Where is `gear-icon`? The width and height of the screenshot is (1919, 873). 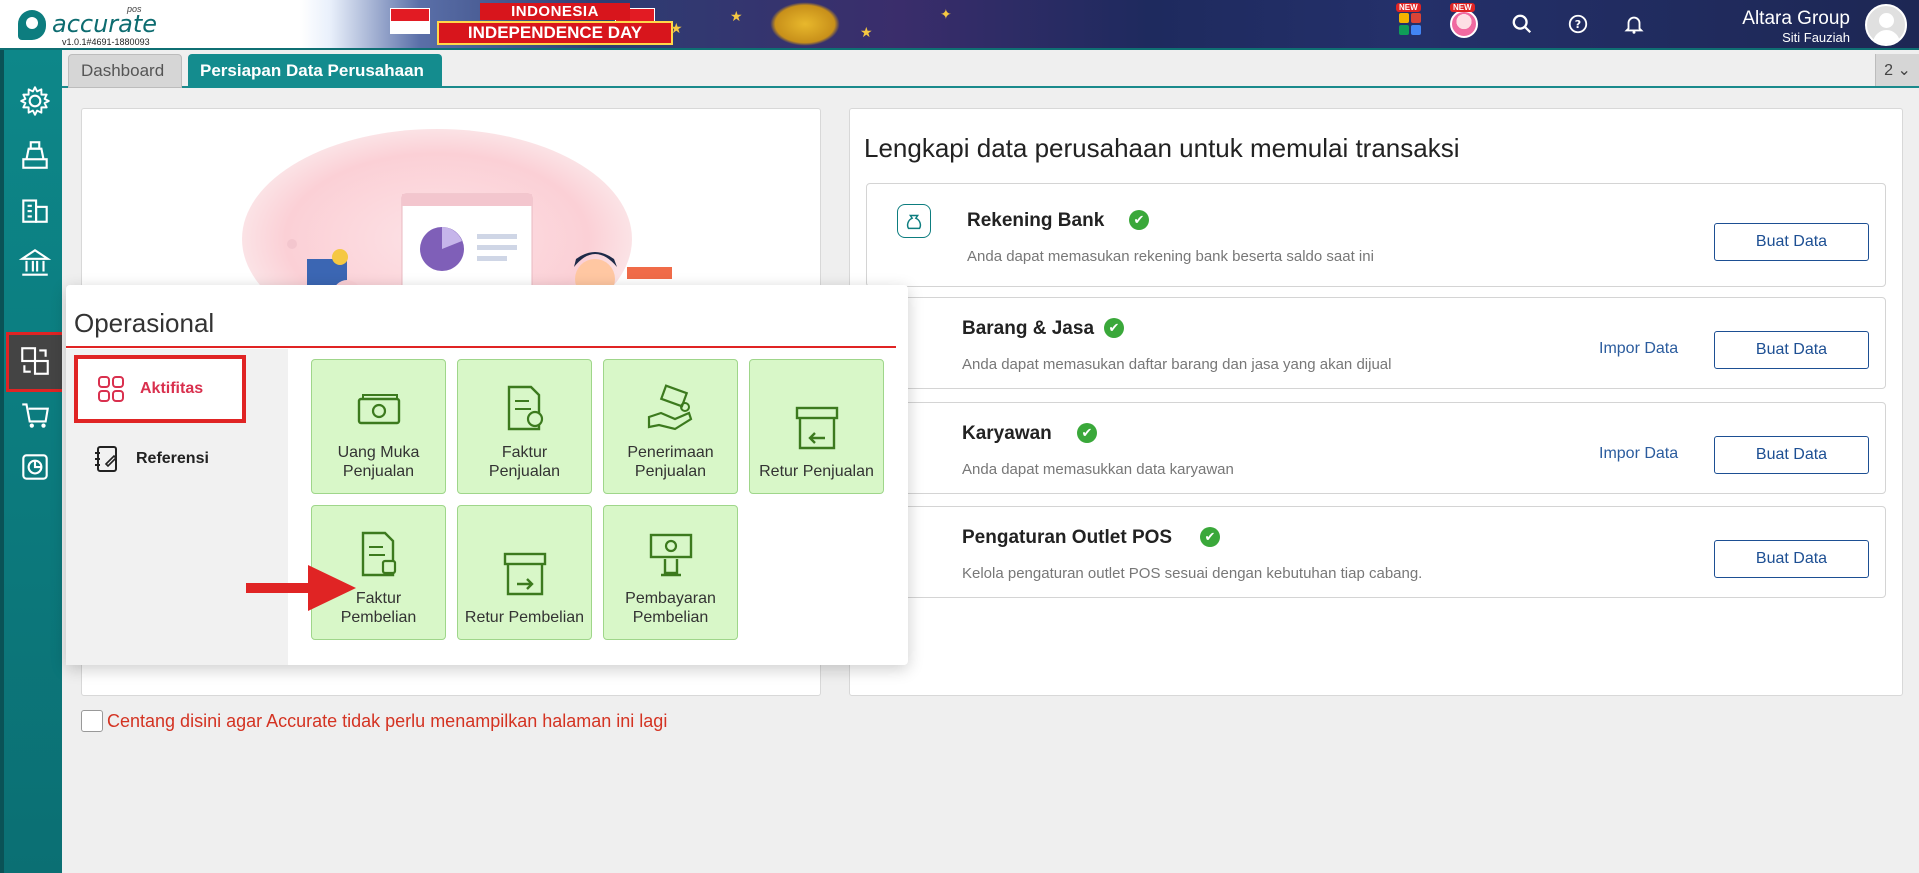 gear-icon is located at coordinates (35, 101).